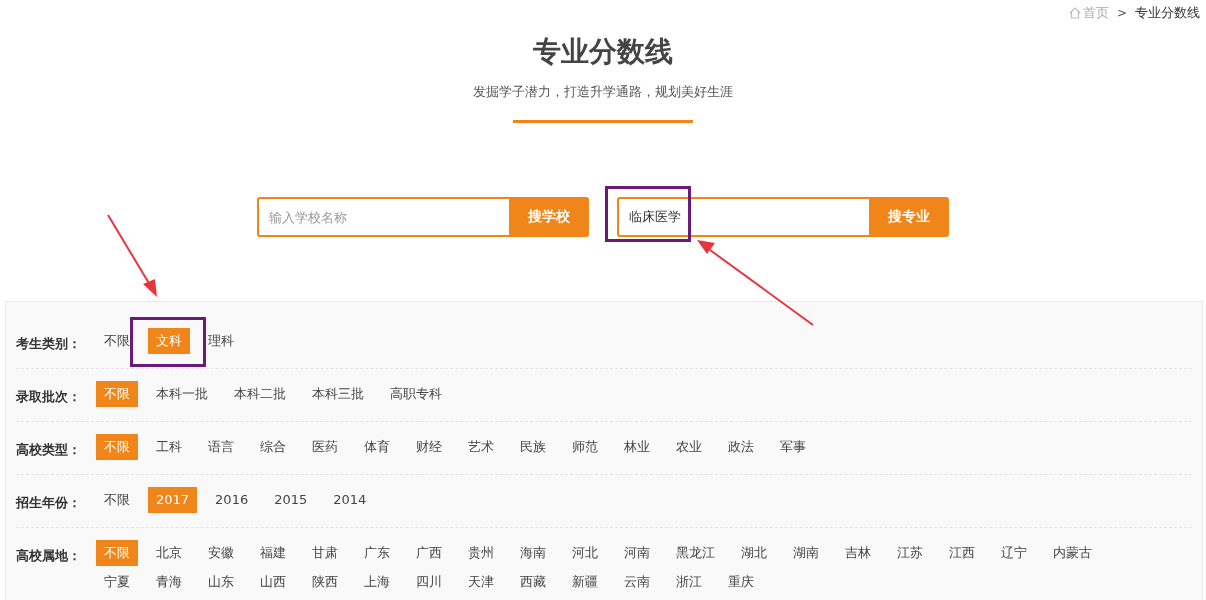  Describe the element at coordinates (741, 582) in the screenshot. I see `filter-option: 重庆` at that location.